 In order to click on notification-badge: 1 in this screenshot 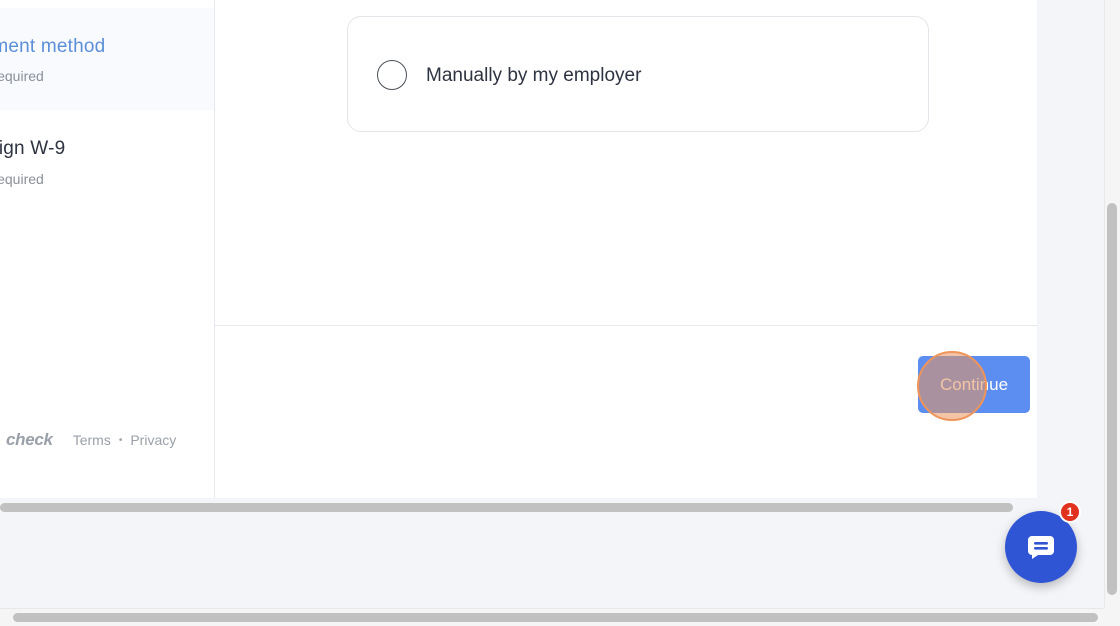, I will do `click(1070, 512)`.